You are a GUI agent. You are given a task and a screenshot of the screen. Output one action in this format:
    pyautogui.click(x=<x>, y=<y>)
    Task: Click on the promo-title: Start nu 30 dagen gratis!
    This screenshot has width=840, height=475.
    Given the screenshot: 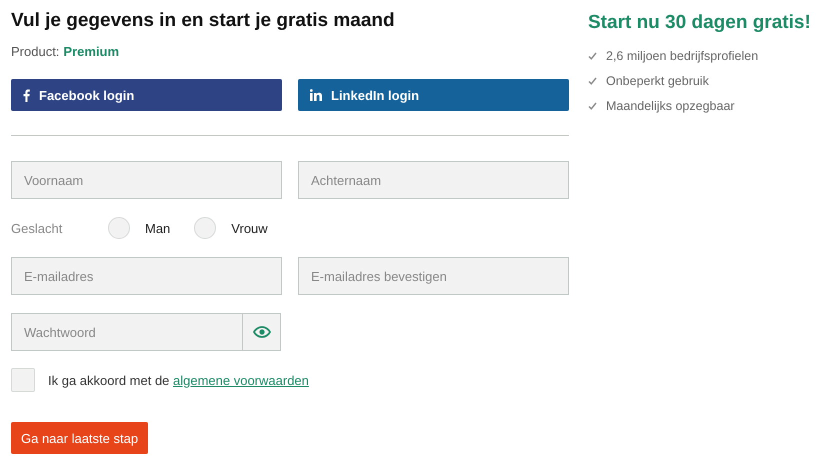 What is the action you would take?
    pyautogui.click(x=699, y=23)
    